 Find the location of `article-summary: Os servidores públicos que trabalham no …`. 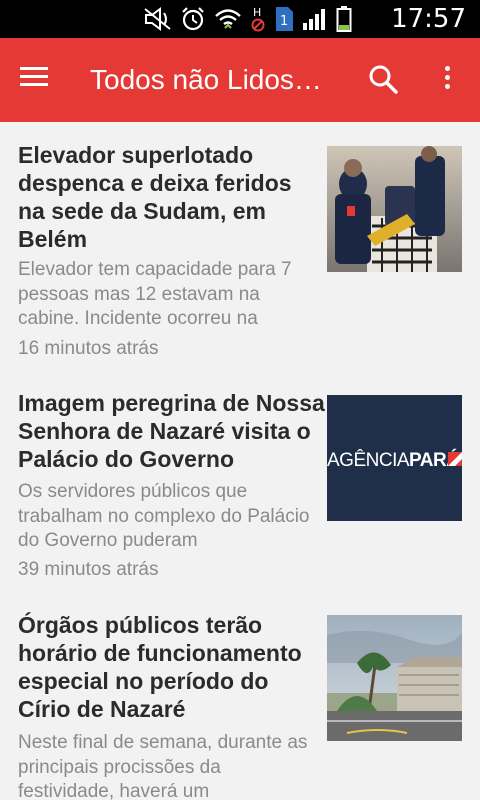

article-summary: Os servidores públicos que trabalham no … is located at coordinates (164, 516).